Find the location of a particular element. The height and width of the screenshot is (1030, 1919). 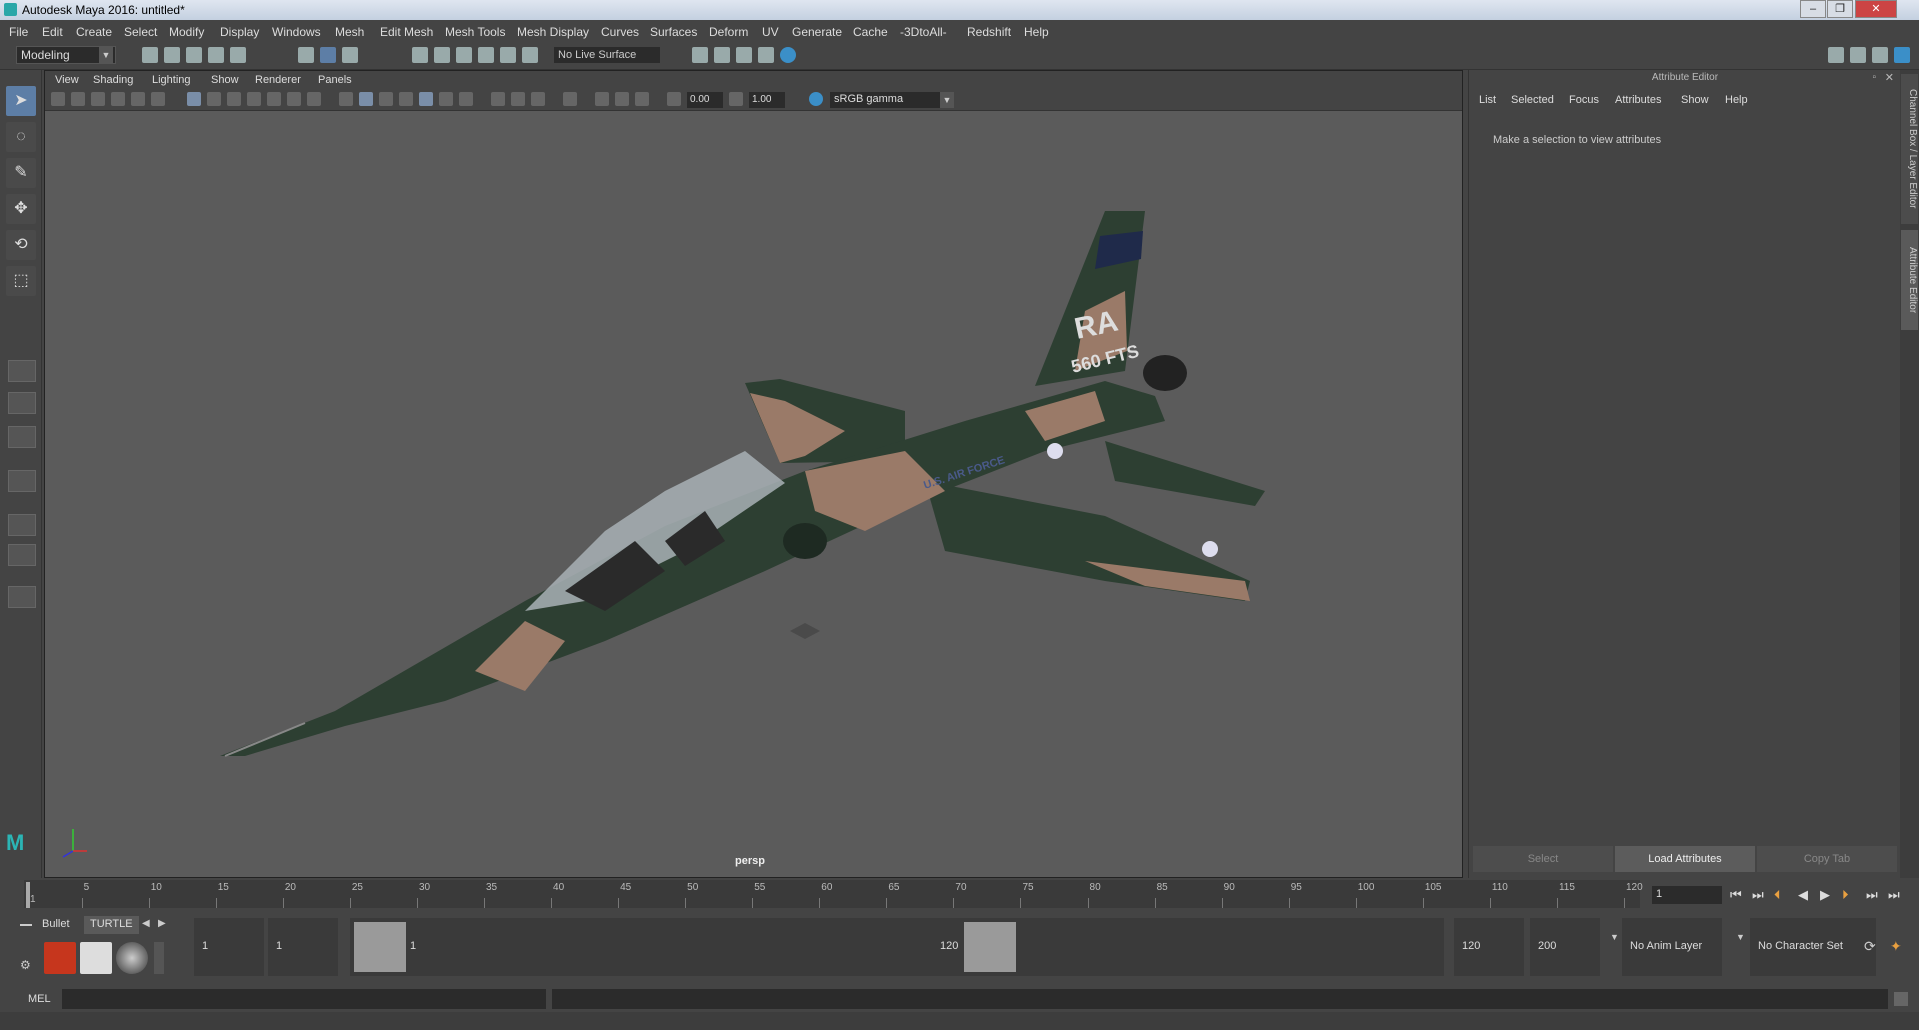

ipr-render-icon is located at coordinates (744, 55).